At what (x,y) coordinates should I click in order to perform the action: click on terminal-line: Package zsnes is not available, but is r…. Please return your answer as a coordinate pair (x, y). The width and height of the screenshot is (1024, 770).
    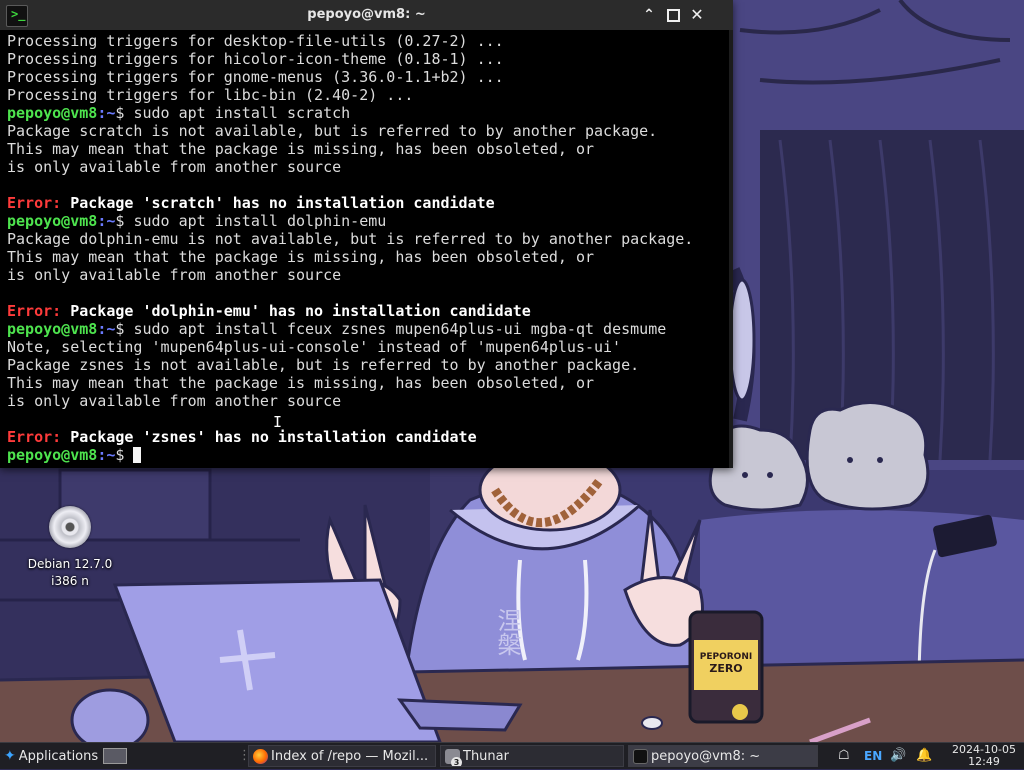
    Looking at the image, I should click on (370, 365).